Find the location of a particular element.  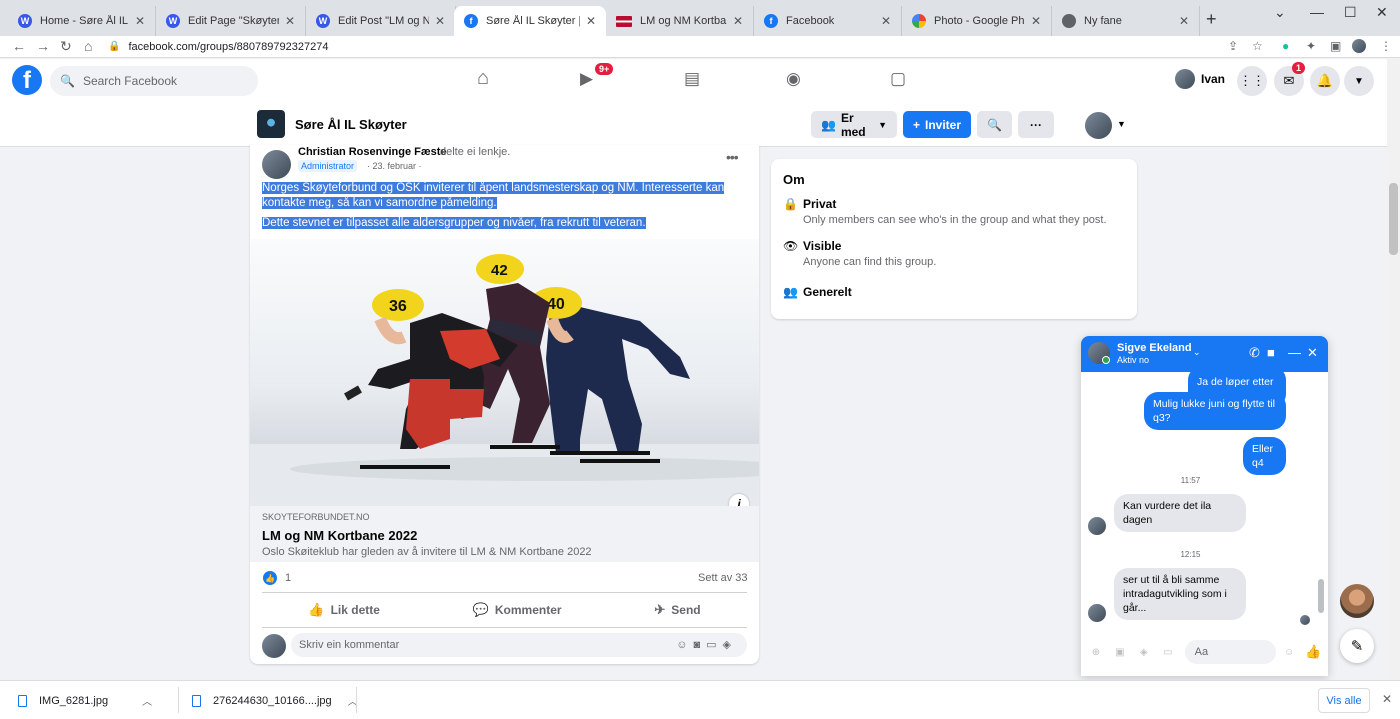

post-date: · 23. februar · is located at coordinates (394, 166).